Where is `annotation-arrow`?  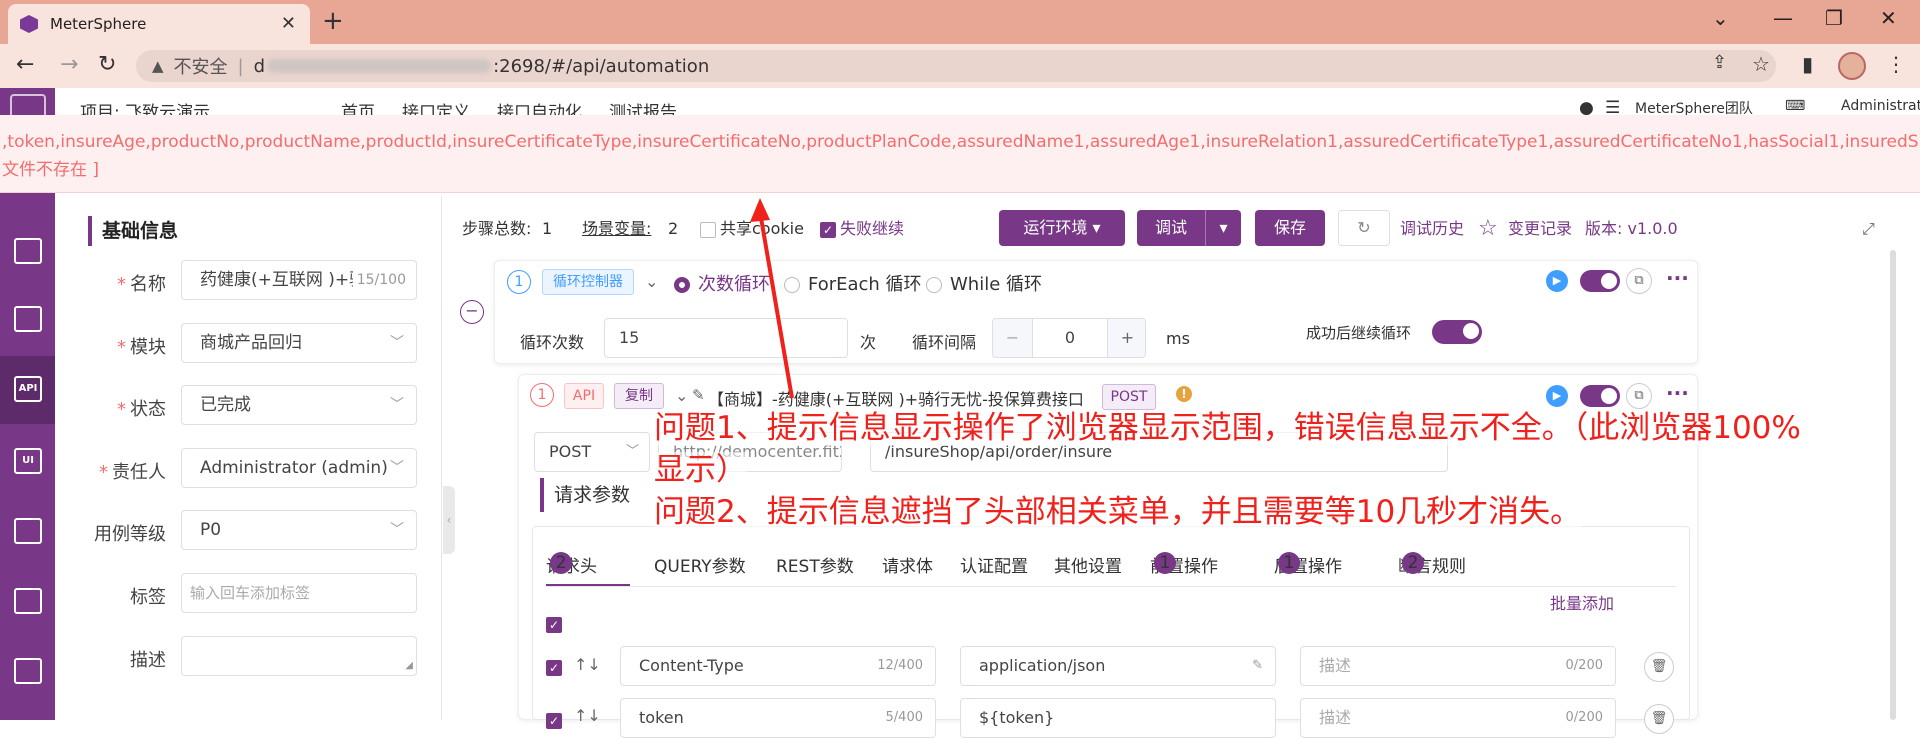
annotation-arrow is located at coordinates (772, 298).